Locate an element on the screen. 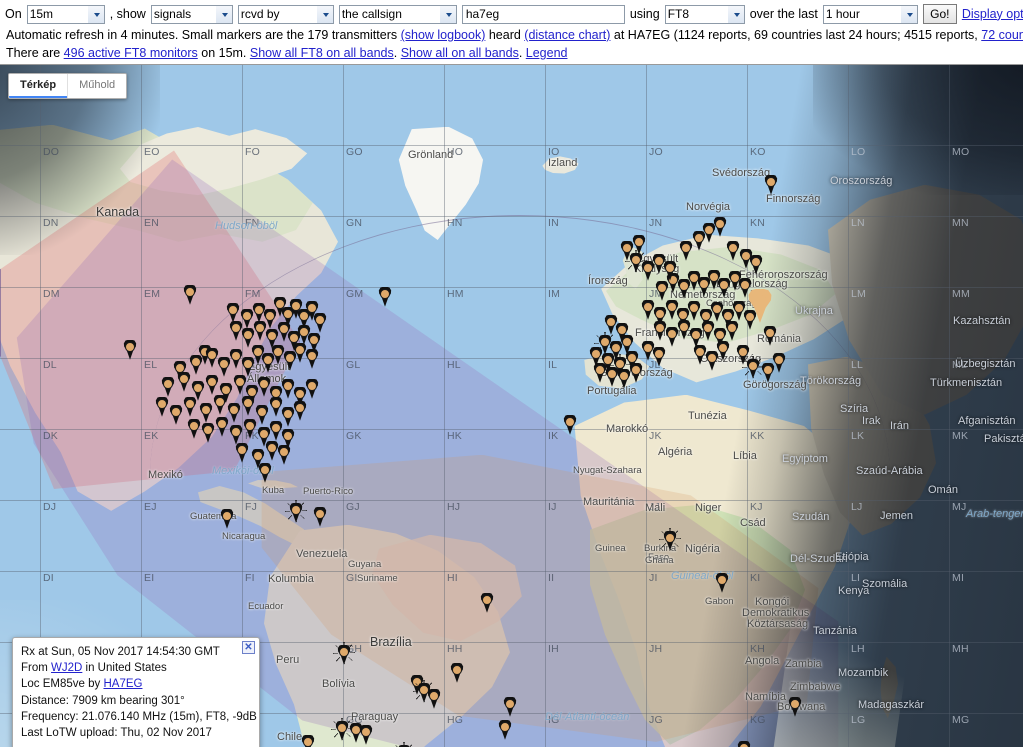 This screenshot has width=1023, height=747. active-monitors-link: 496 active FT8 monitors is located at coordinates (131, 53).